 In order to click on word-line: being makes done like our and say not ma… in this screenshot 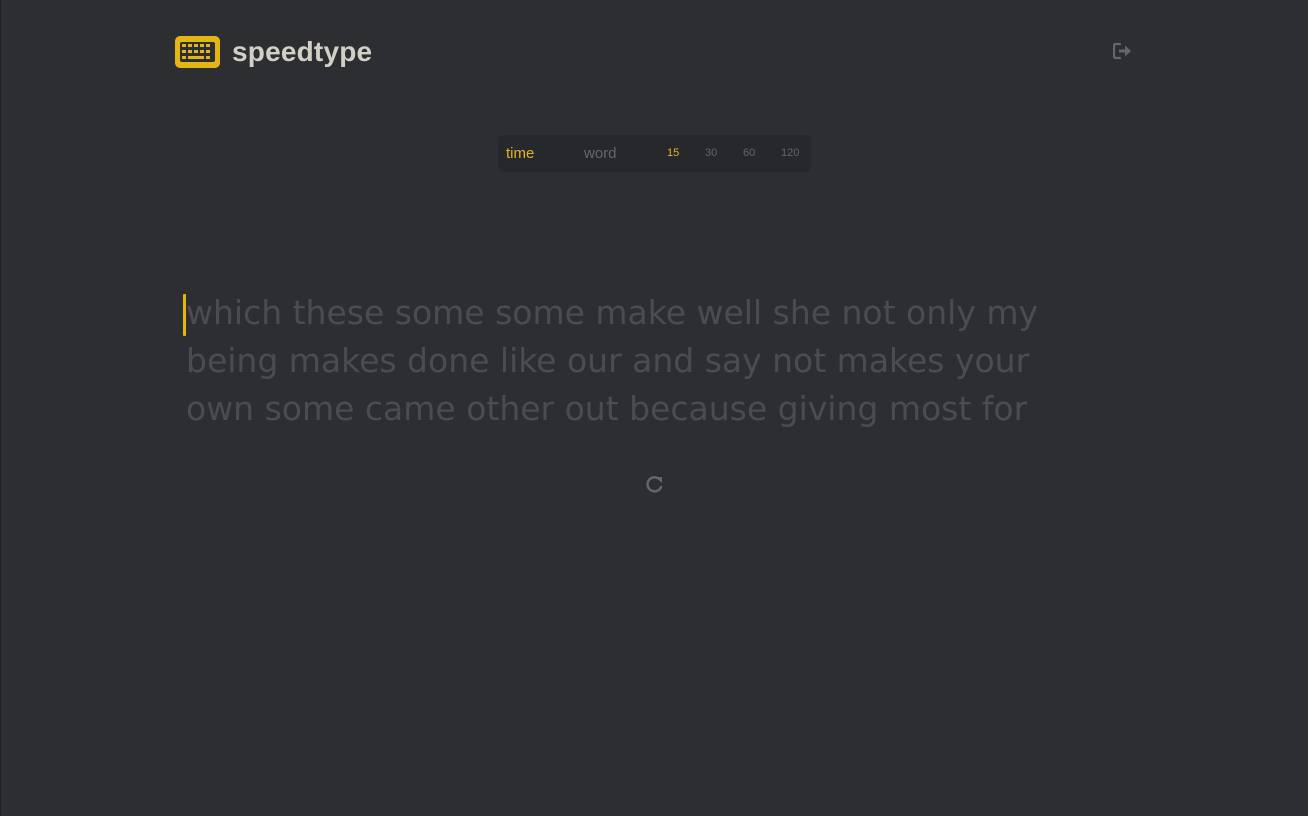, I will do `click(608, 360)`.